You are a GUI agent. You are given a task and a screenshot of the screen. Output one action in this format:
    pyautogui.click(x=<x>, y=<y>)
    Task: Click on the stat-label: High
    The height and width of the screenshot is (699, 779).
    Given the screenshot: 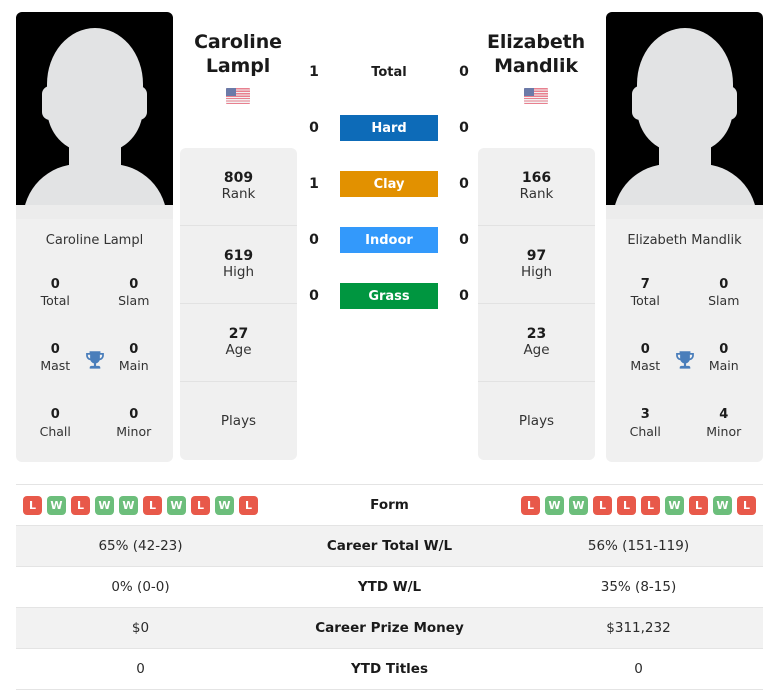 What is the action you would take?
    pyautogui.click(x=238, y=272)
    